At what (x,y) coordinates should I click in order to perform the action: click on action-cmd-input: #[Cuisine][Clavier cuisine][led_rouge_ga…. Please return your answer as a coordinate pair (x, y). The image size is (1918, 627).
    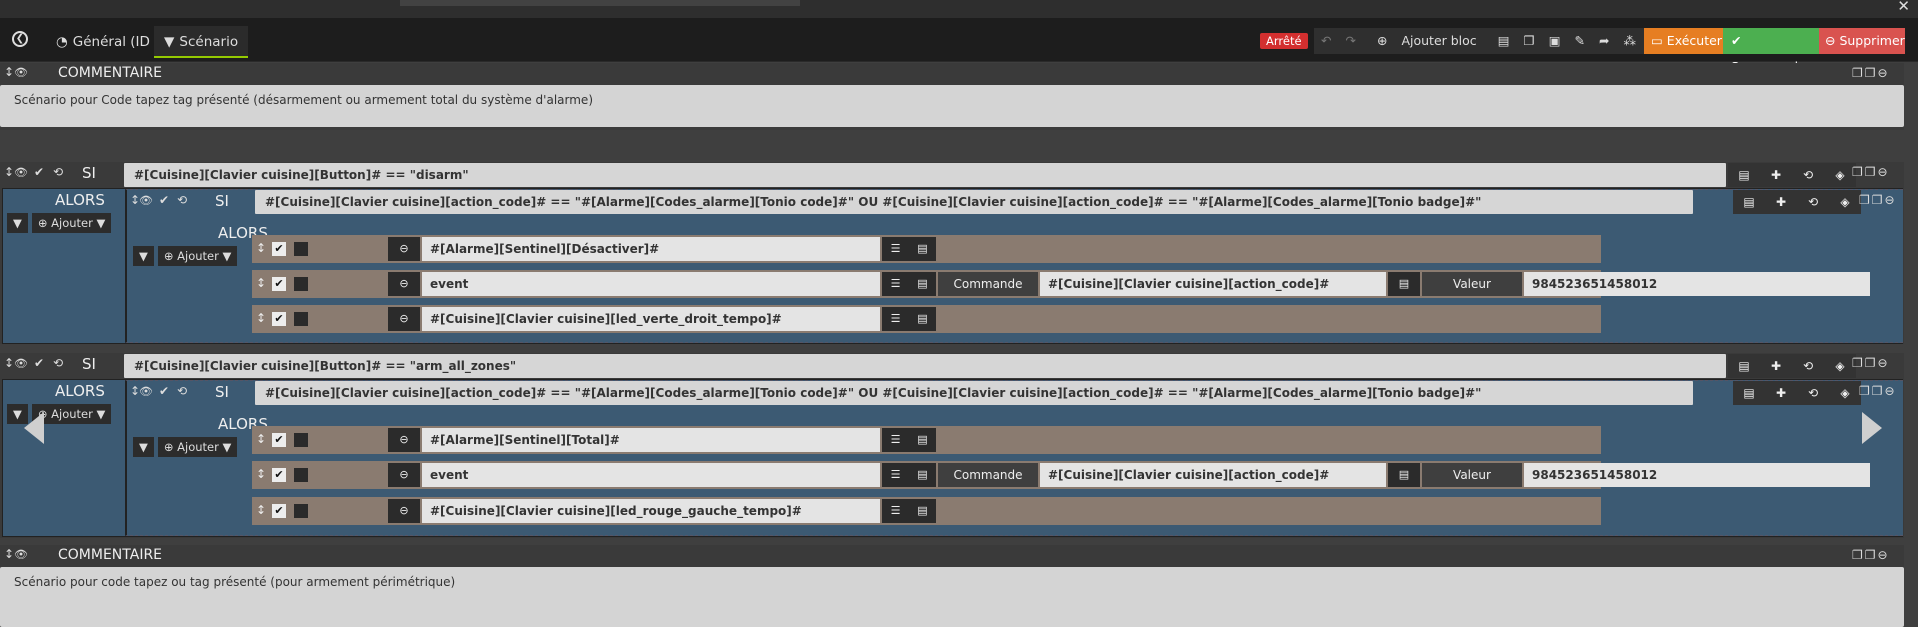
    Looking at the image, I should click on (651, 511).